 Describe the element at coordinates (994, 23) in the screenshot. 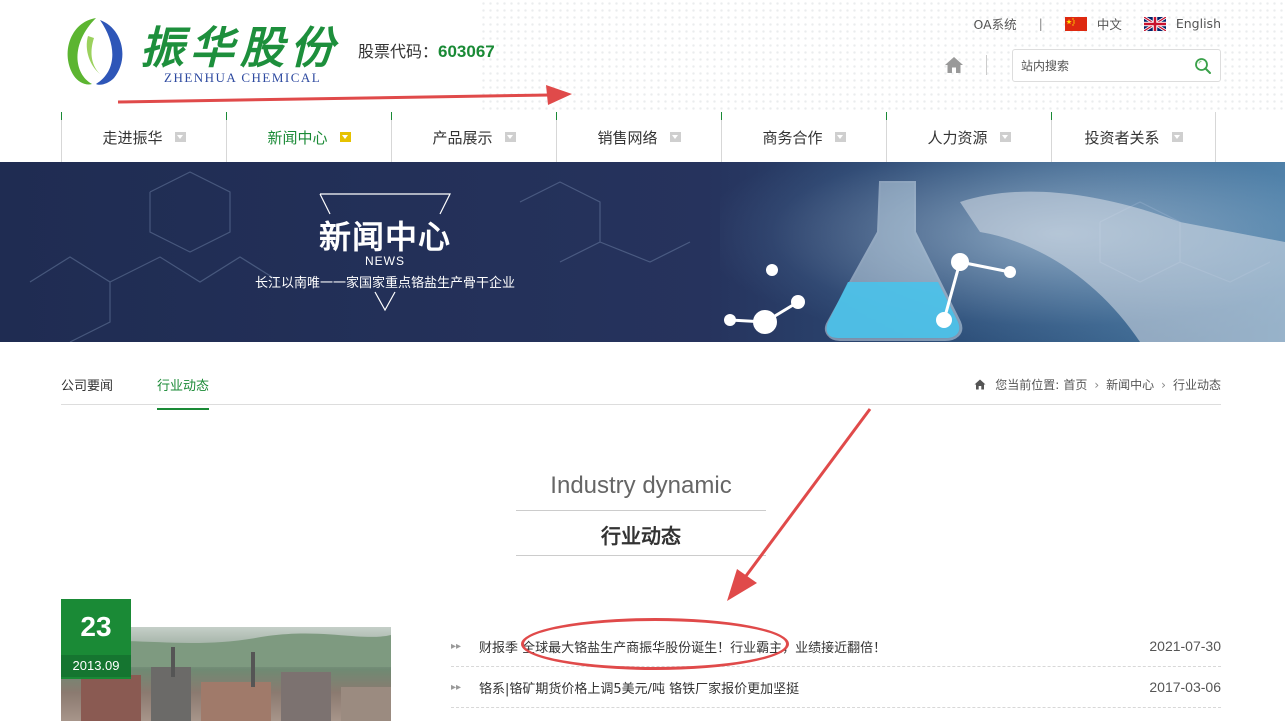

I see `oa-system-link: OA系统` at that location.